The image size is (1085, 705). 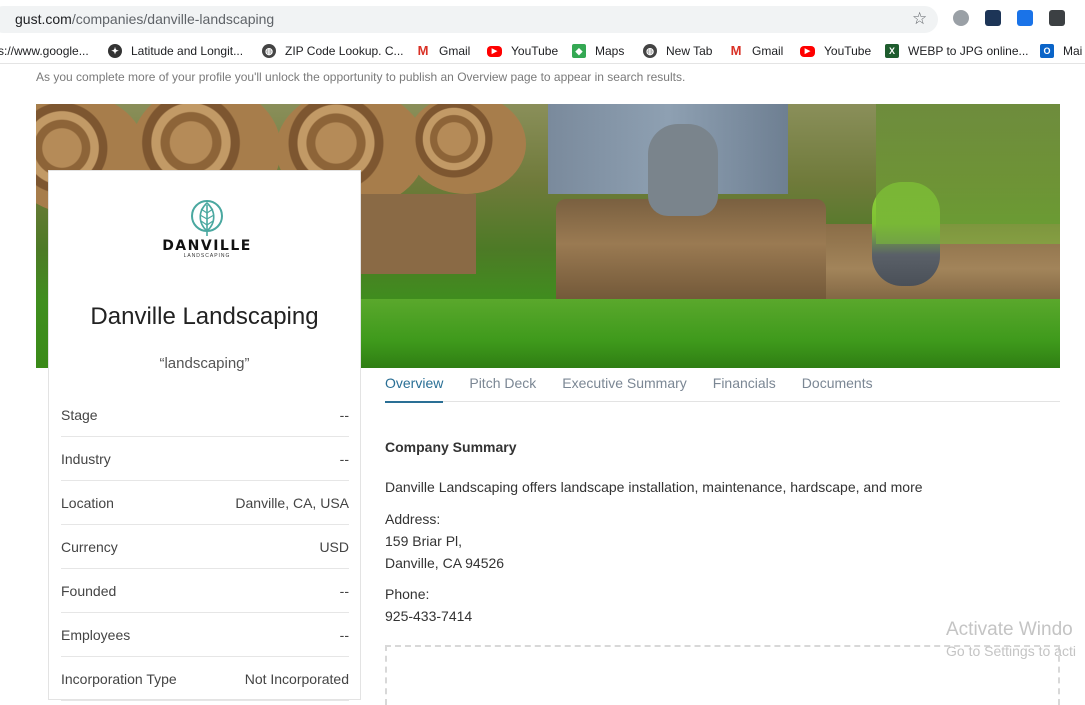 I want to click on detail-label: Currency, so click(x=89, y=546).